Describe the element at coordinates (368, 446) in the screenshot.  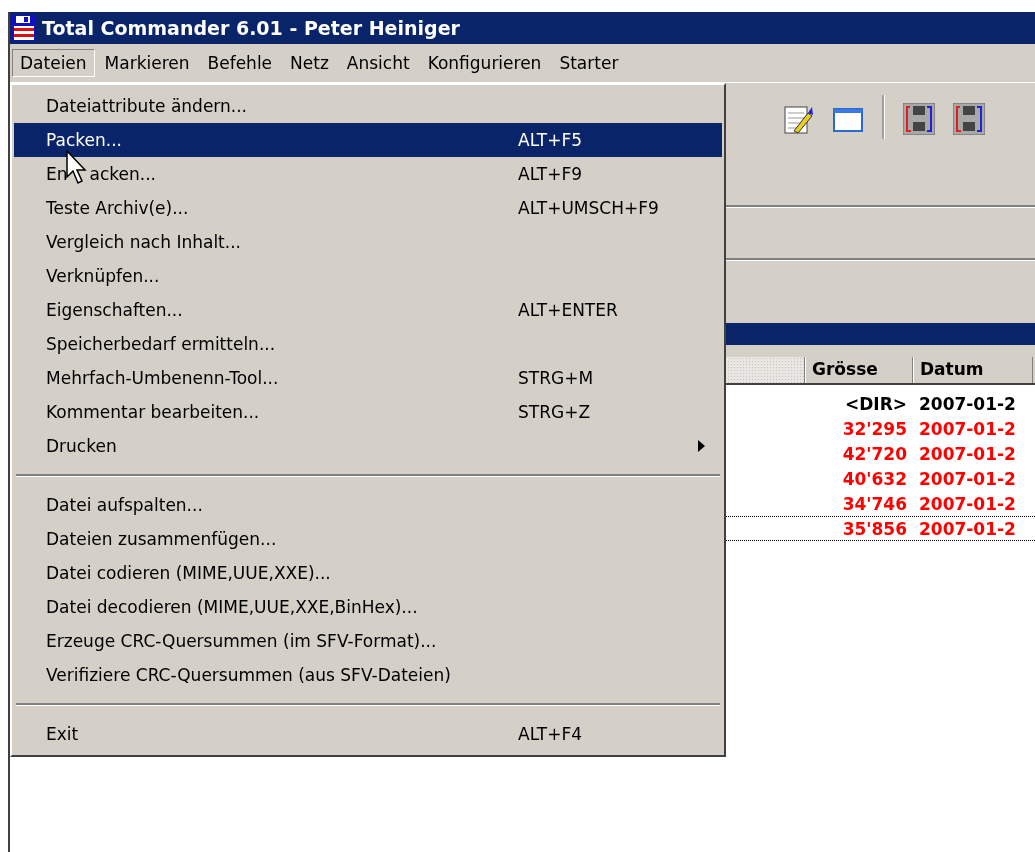
I see `menu-item: Drucken` at that location.